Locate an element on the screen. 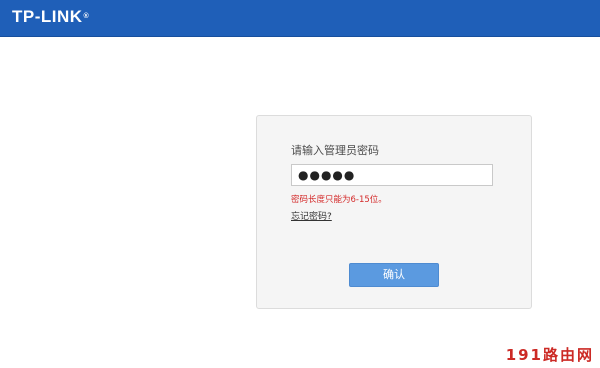 The image size is (600, 368). forgot-password-link: 忘记密码? is located at coordinates (311, 217).